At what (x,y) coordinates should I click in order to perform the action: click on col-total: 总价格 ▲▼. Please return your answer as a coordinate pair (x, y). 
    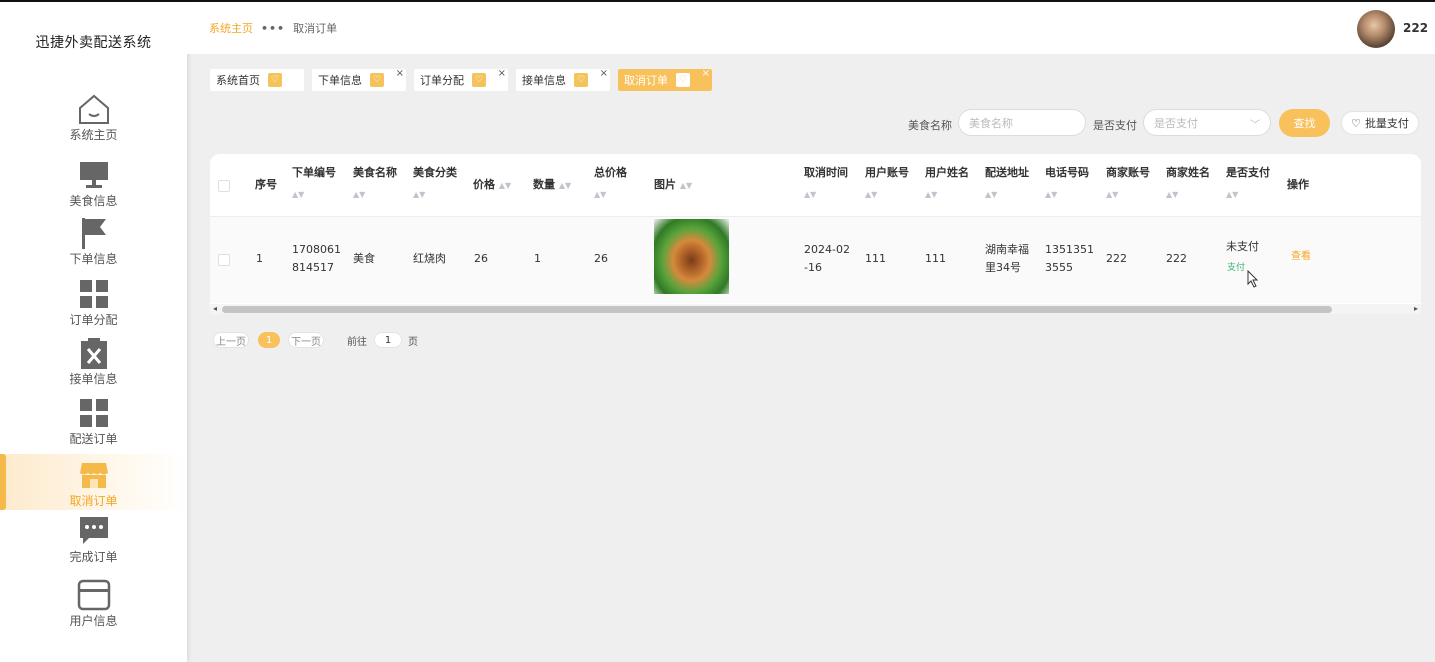
    Looking at the image, I should click on (610, 183).